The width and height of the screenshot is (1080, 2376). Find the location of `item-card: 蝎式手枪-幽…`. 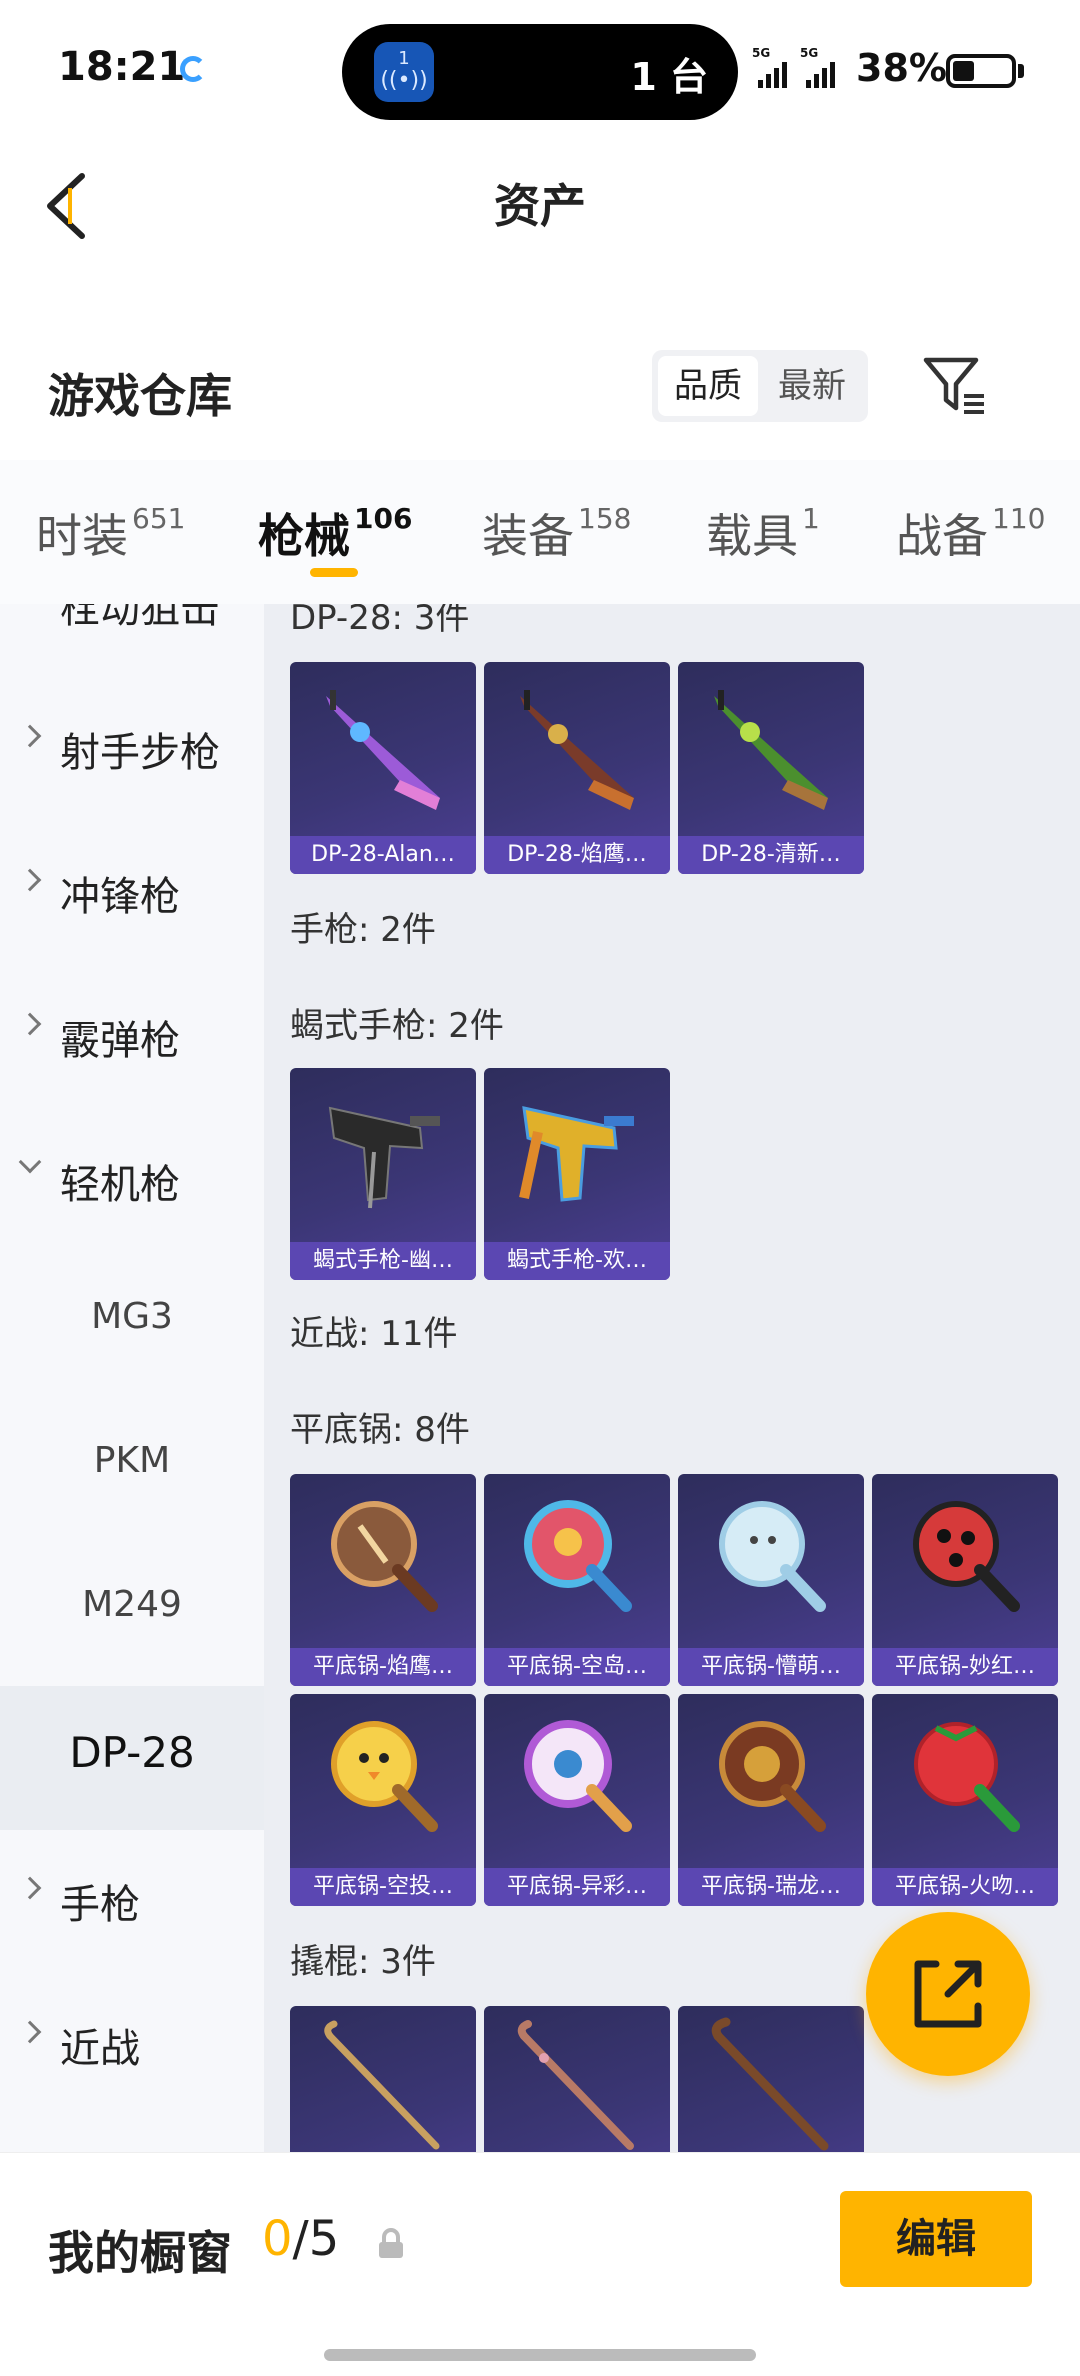

item-card: 蝎式手枪-幽… is located at coordinates (383, 1174).